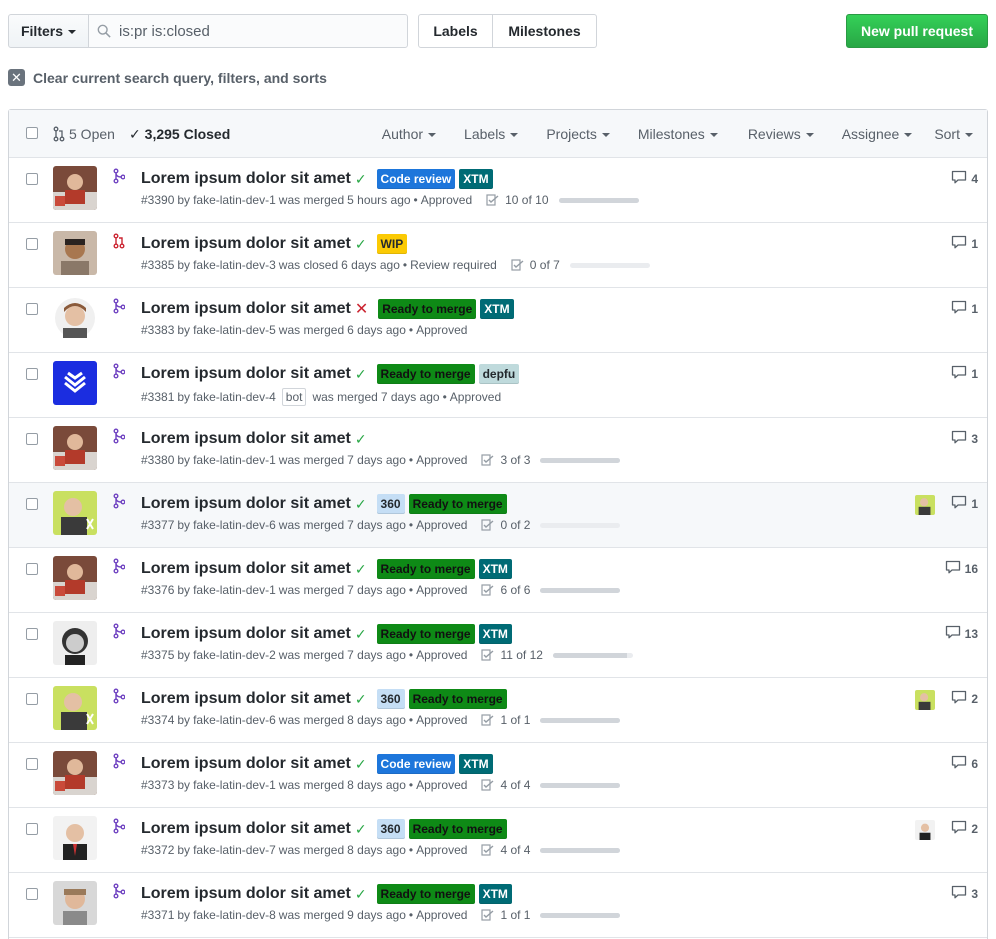 The image size is (996, 939). I want to click on search-box, so click(248, 31).